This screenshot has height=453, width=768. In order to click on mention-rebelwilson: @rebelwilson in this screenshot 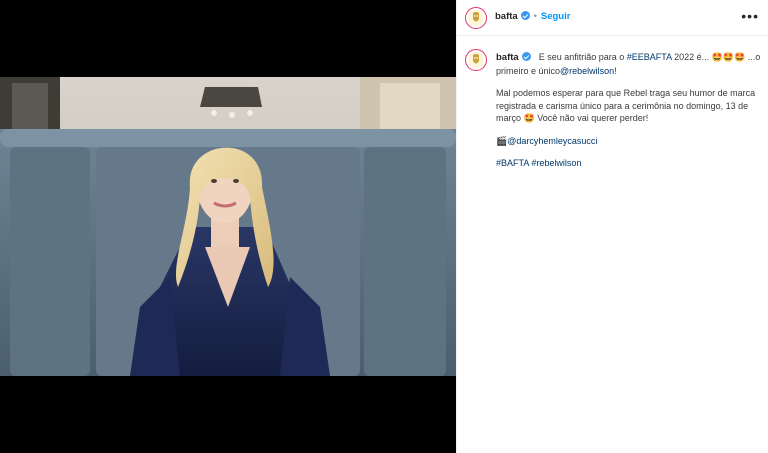, I will do `click(587, 71)`.